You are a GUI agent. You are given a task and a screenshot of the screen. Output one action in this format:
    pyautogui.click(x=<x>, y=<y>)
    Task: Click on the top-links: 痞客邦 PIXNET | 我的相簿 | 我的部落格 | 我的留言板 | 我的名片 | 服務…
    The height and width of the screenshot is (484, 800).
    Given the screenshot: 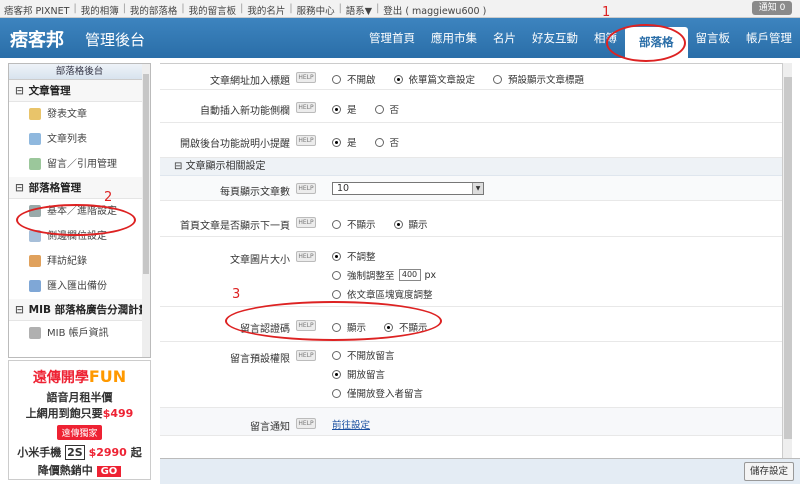 What is the action you would take?
    pyautogui.click(x=245, y=10)
    